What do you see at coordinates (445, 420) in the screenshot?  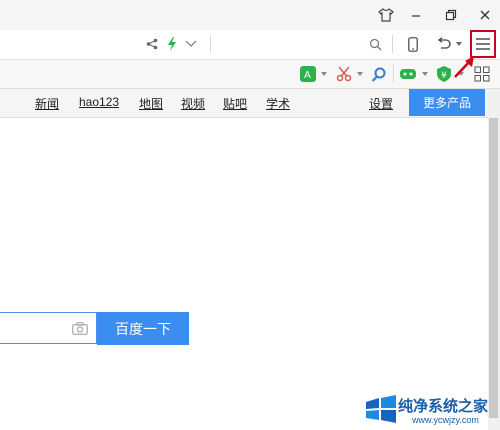 I see `watermark-url: www.ycwjzy.com` at bounding box center [445, 420].